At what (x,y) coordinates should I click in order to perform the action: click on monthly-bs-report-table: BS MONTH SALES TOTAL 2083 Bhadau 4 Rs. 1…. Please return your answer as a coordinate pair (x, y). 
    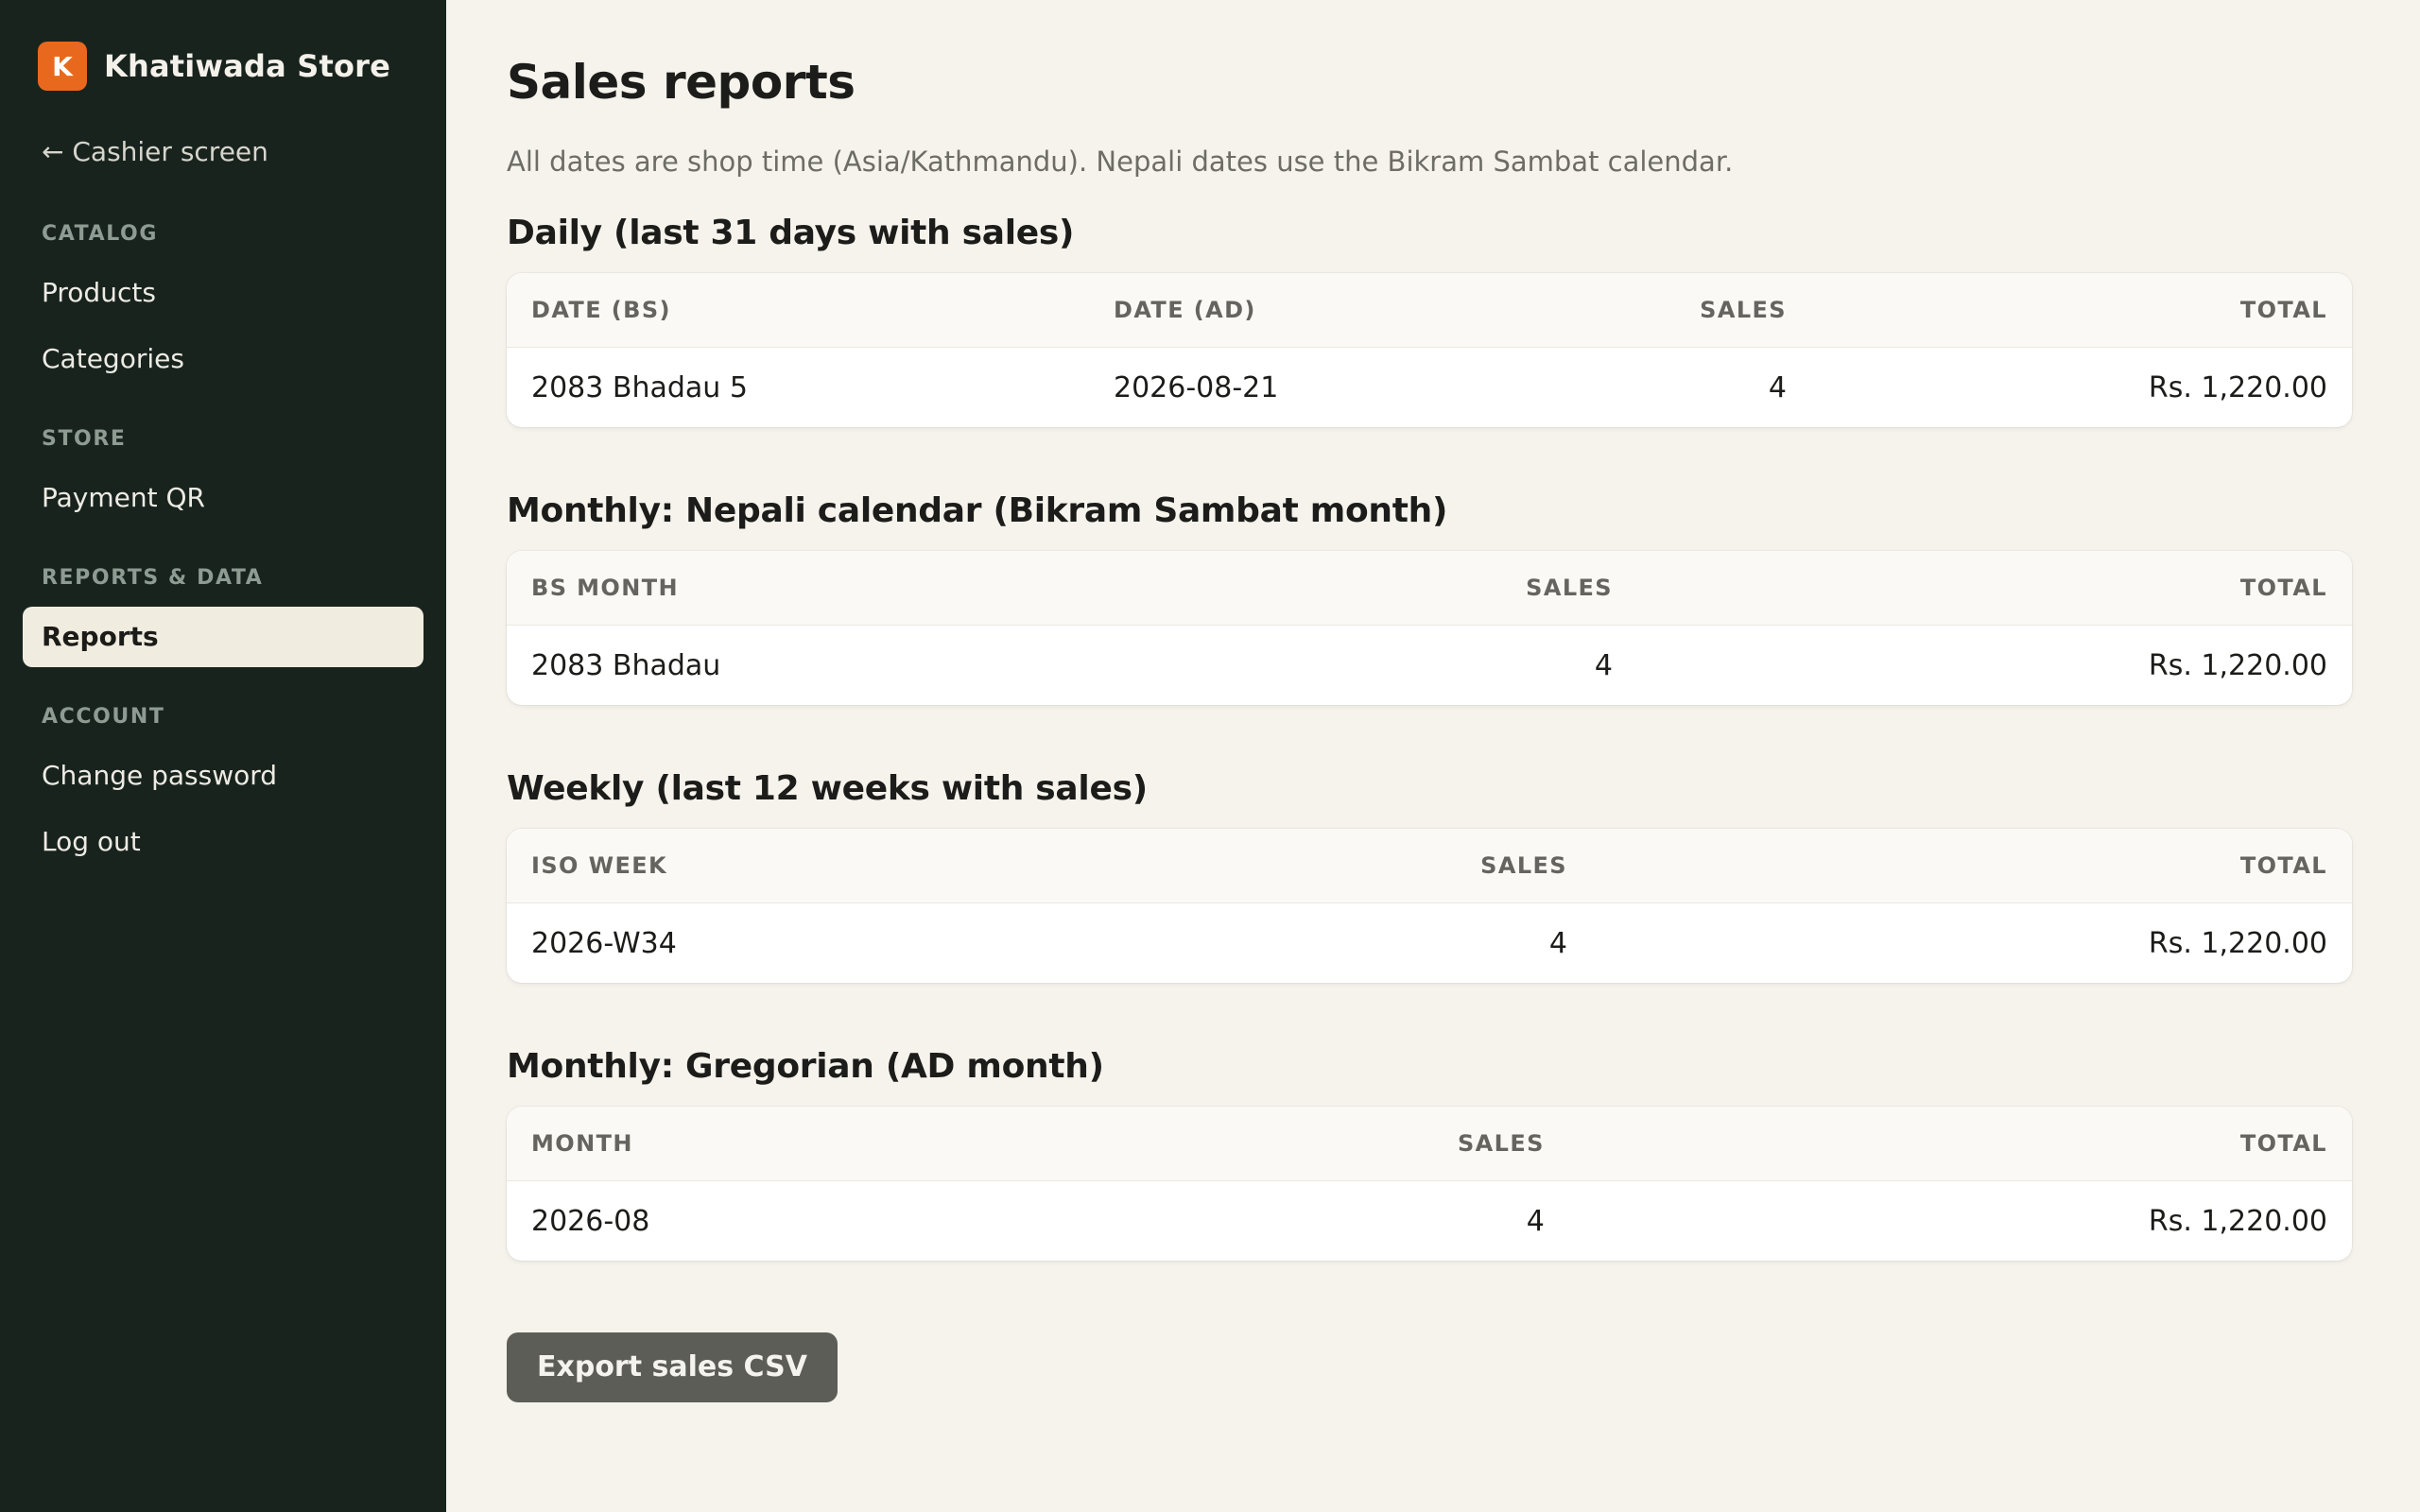
    Looking at the image, I should click on (1430, 628).